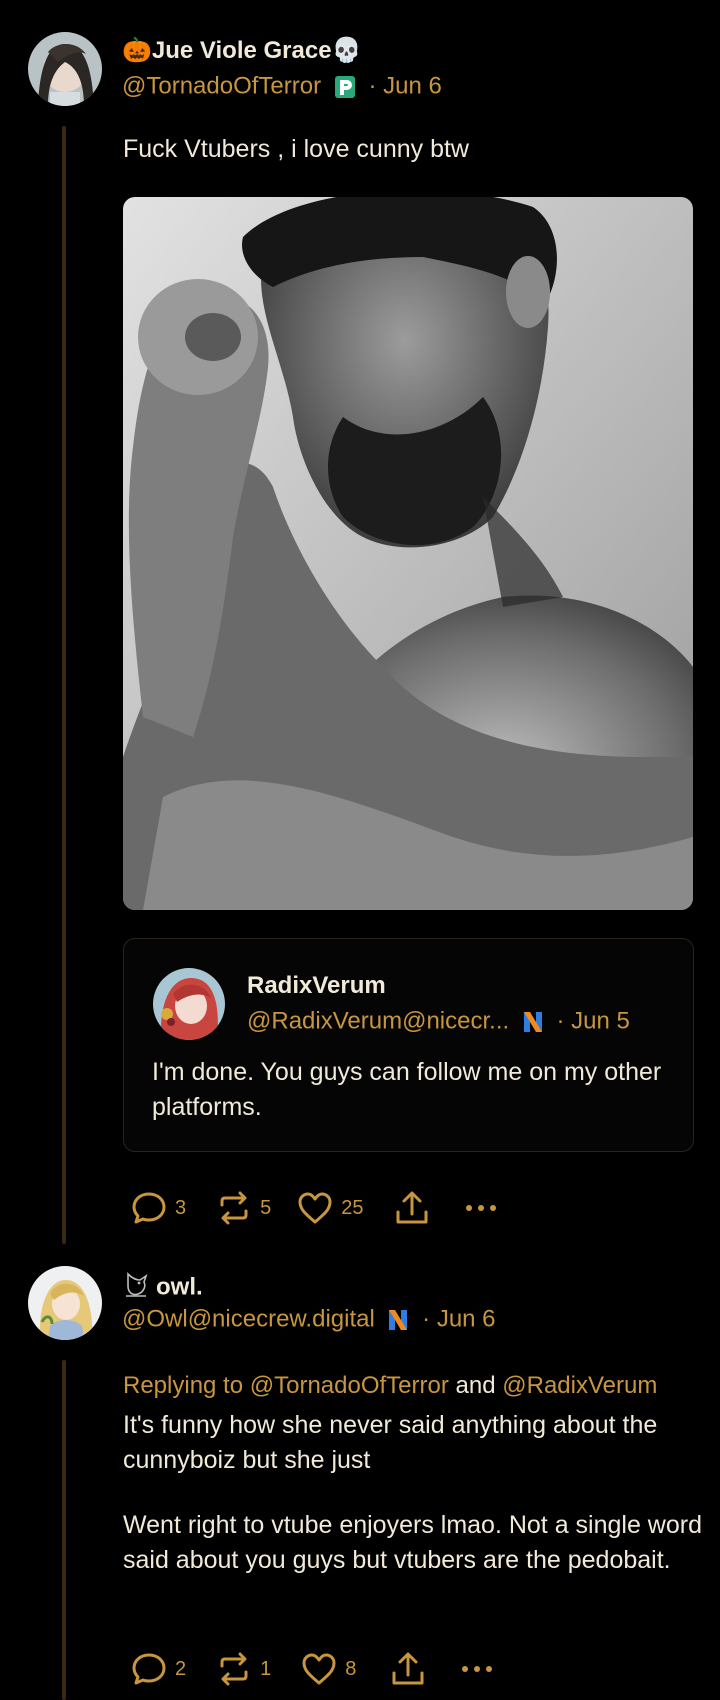 The image size is (720, 1700). I want to click on reply-post-date: · Jun 6, so click(458, 1319).